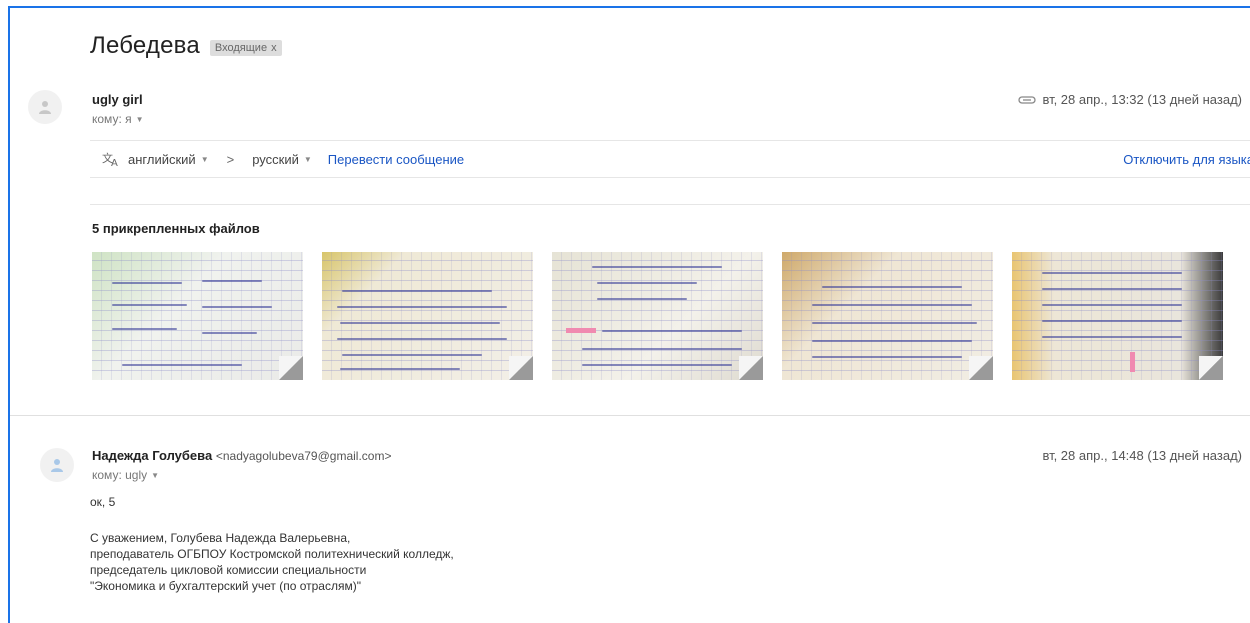 The width and height of the screenshot is (1250, 623). Describe the element at coordinates (120, 475) in the screenshot. I see `recipient-text: кому: ugly` at that location.